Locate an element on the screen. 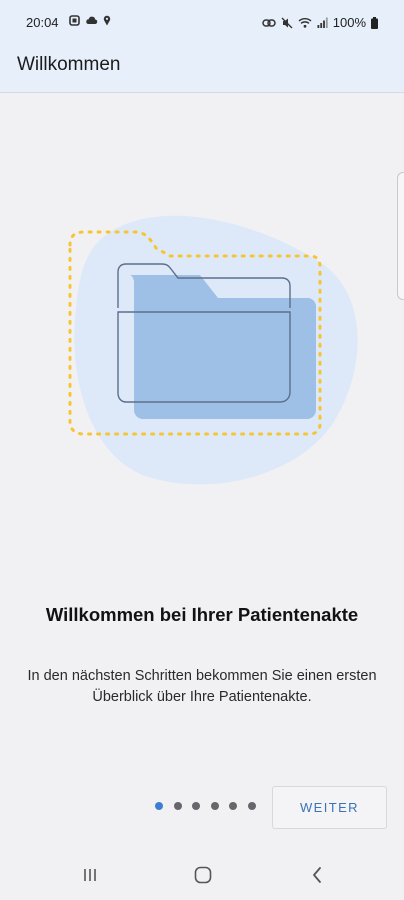 The image size is (404, 900). recent-apps-icon is located at coordinates (90, 875).